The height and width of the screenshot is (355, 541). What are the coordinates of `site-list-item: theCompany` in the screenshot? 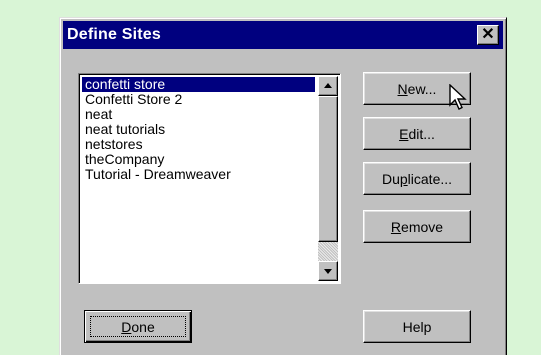 It's located at (198, 159).